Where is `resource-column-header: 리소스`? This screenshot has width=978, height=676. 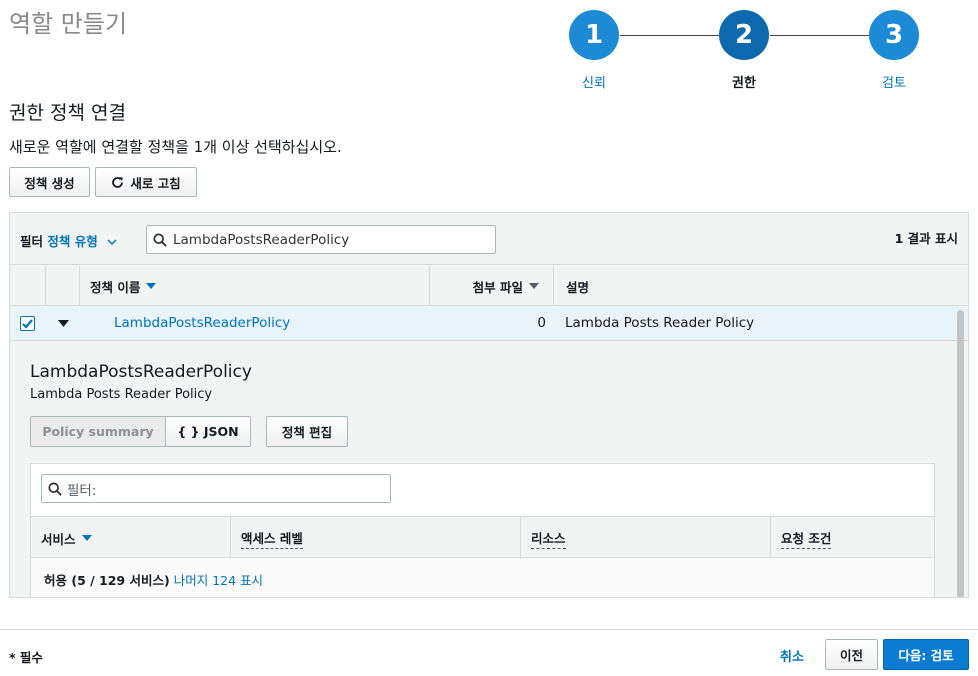
resource-column-header: 리소스 is located at coordinates (646, 538).